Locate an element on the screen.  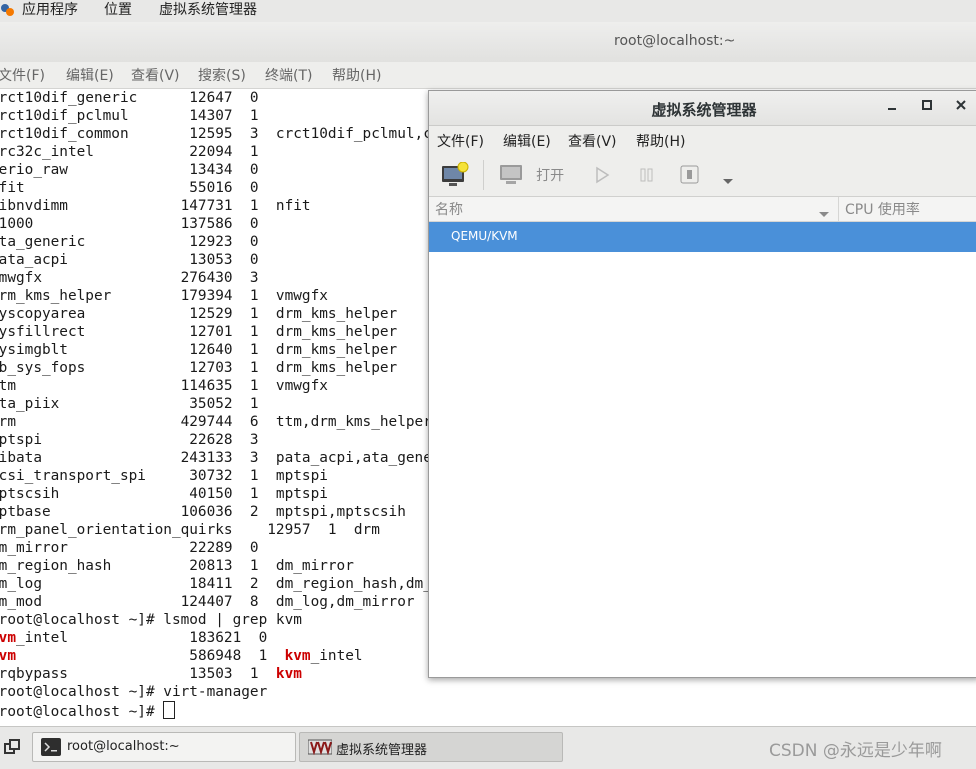
terminal-line: nfit 55016 0 is located at coordinates (129, 188).